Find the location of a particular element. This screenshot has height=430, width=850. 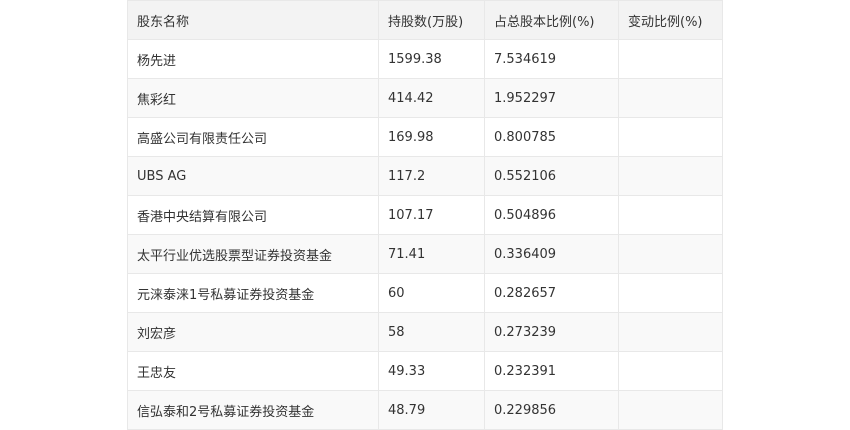

cell-shareholder-name: 元涞泰涞1号私募证券投资基金 is located at coordinates (253, 293).